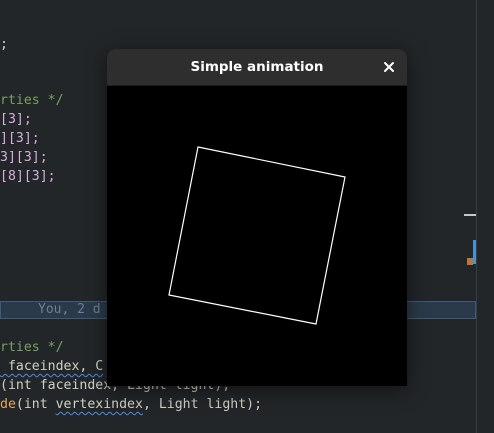 The height and width of the screenshot is (433, 494). I want to click on minimap-edge, so click(476, 216).